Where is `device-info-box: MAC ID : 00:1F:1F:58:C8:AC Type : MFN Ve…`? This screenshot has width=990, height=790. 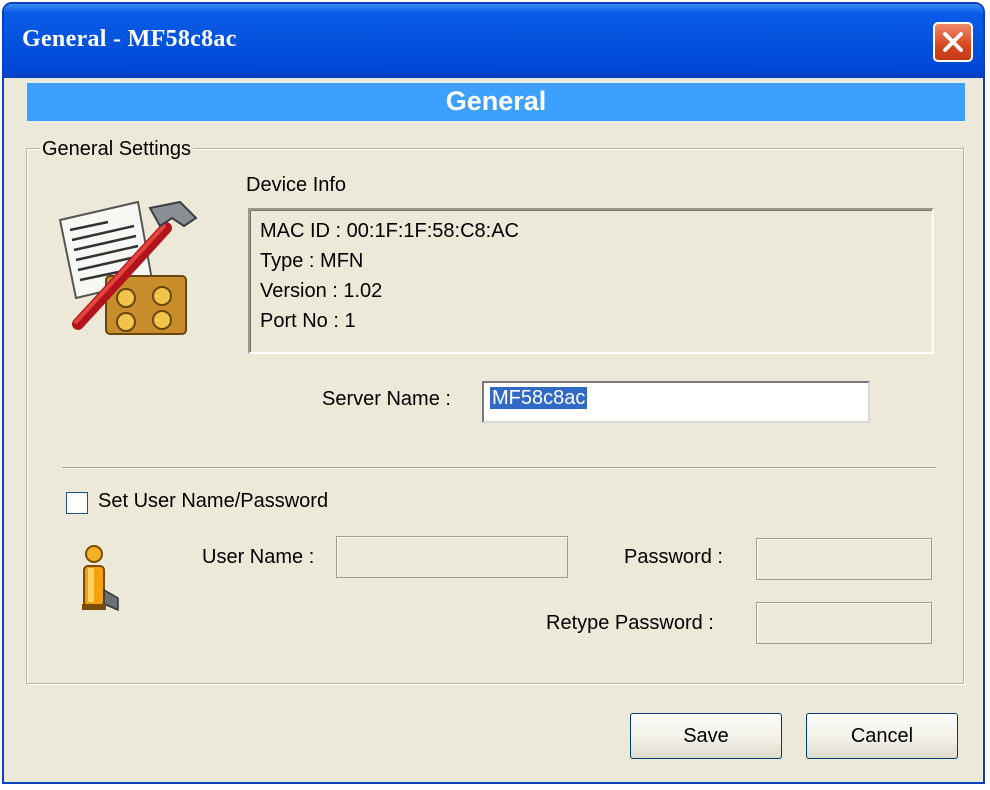
device-info-box: MAC ID : 00:1F:1F:58:C8:AC Type : MFN Ve… is located at coordinates (591, 281).